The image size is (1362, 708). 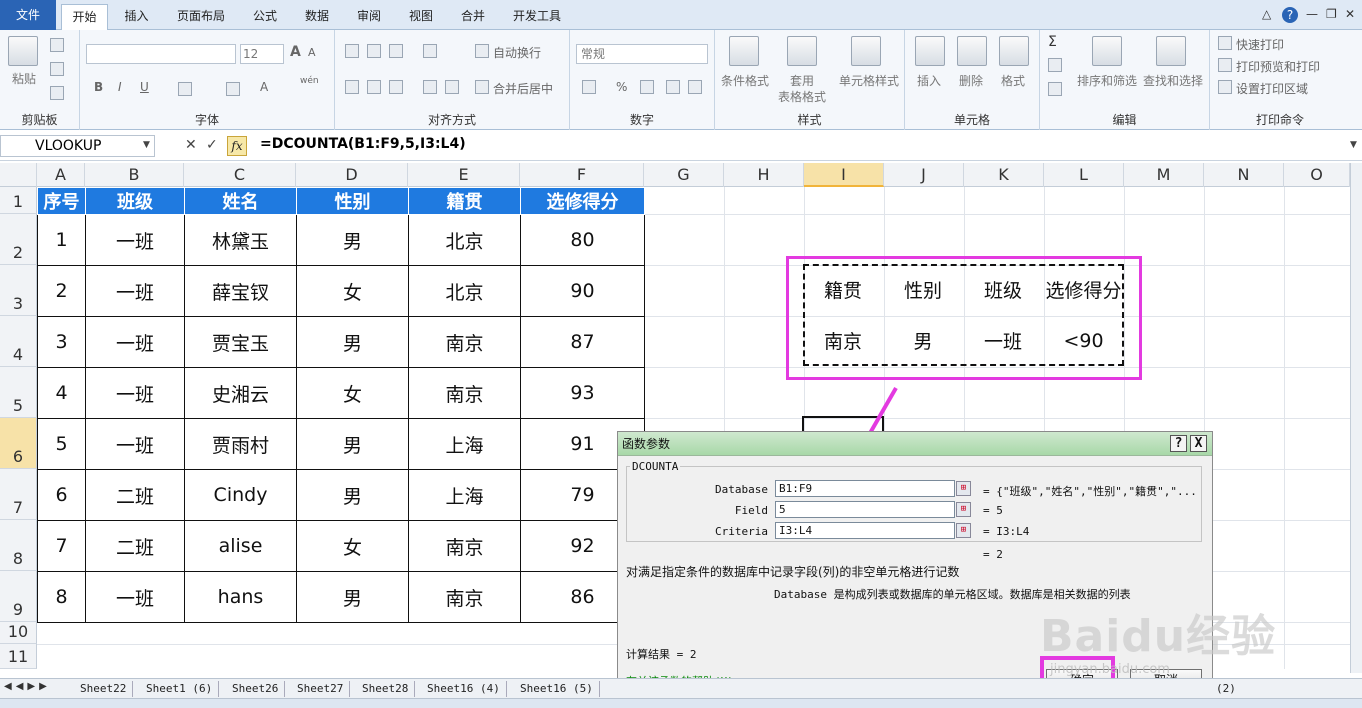 I want to click on col-header-b: B, so click(x=134, y=175).